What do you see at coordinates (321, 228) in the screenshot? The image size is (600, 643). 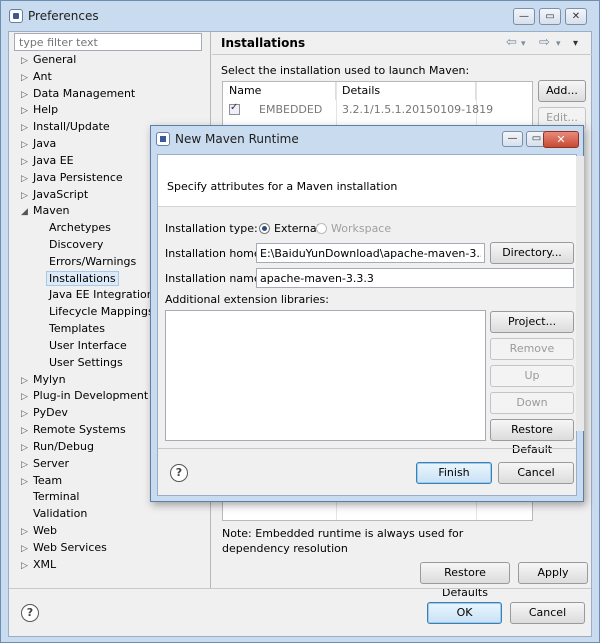 I see `workspace-radio` at bounding box center [321, 228].